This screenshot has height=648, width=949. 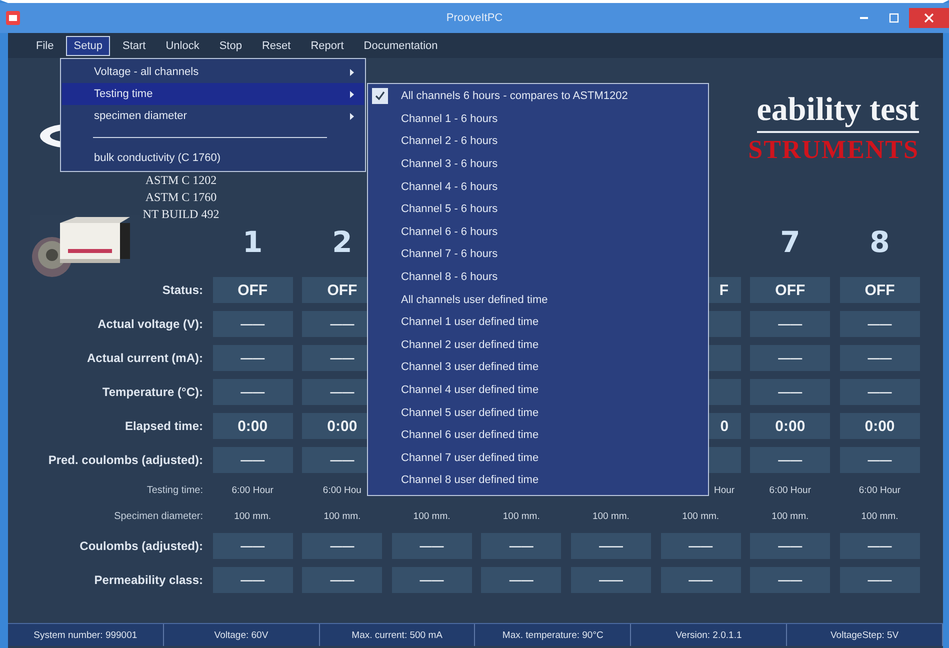 I want to click on menu-entry: Channel 7 - 6 hours, so click(x=538, y=254).